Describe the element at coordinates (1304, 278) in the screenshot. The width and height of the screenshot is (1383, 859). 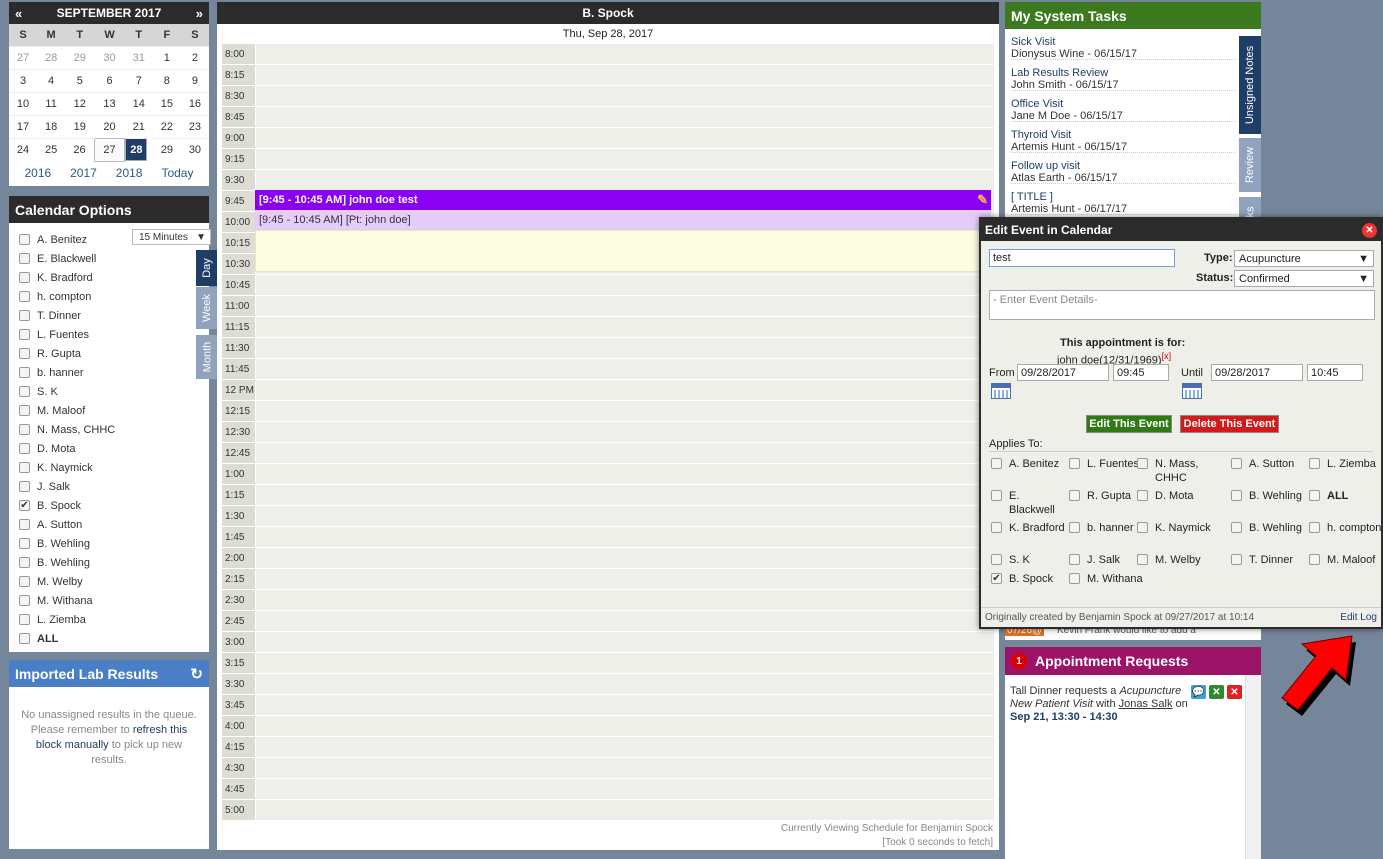
I see `status-select: Confirmed ▼` at that location.